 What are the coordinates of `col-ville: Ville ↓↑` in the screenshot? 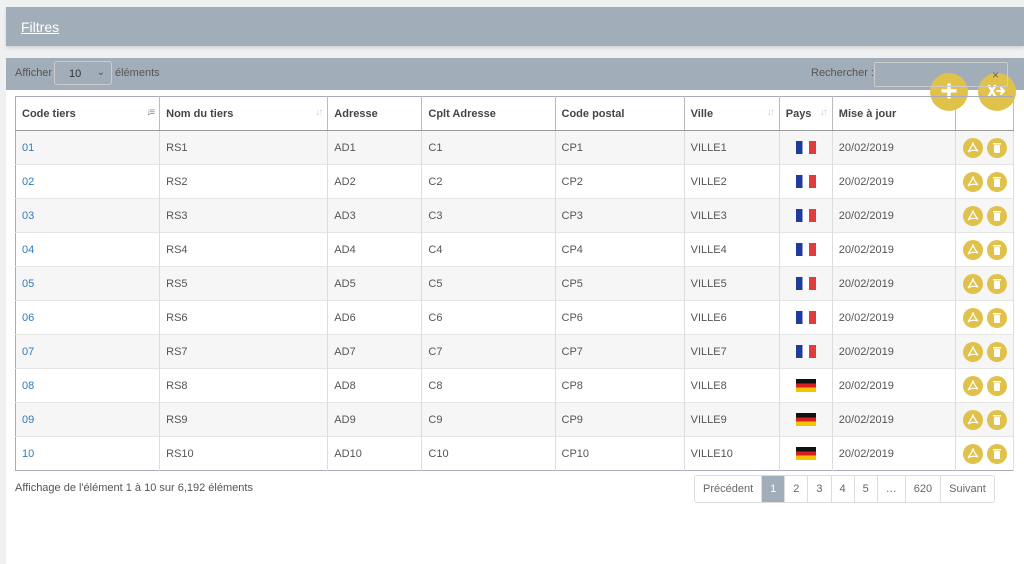 It's located at (732, 113).